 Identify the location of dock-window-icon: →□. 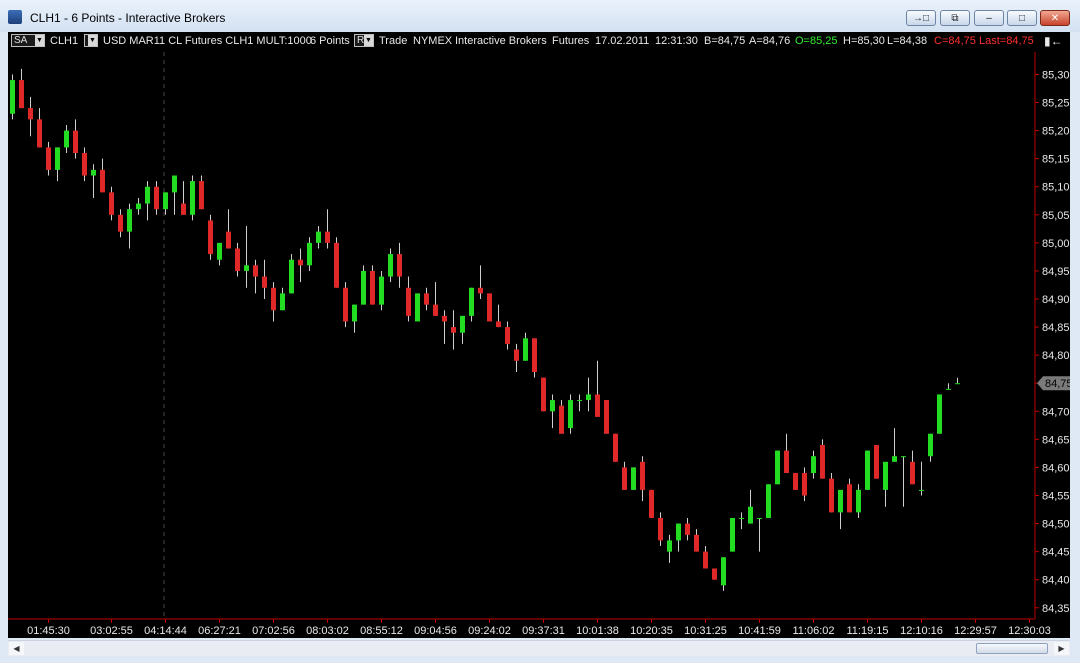
(921, 18).